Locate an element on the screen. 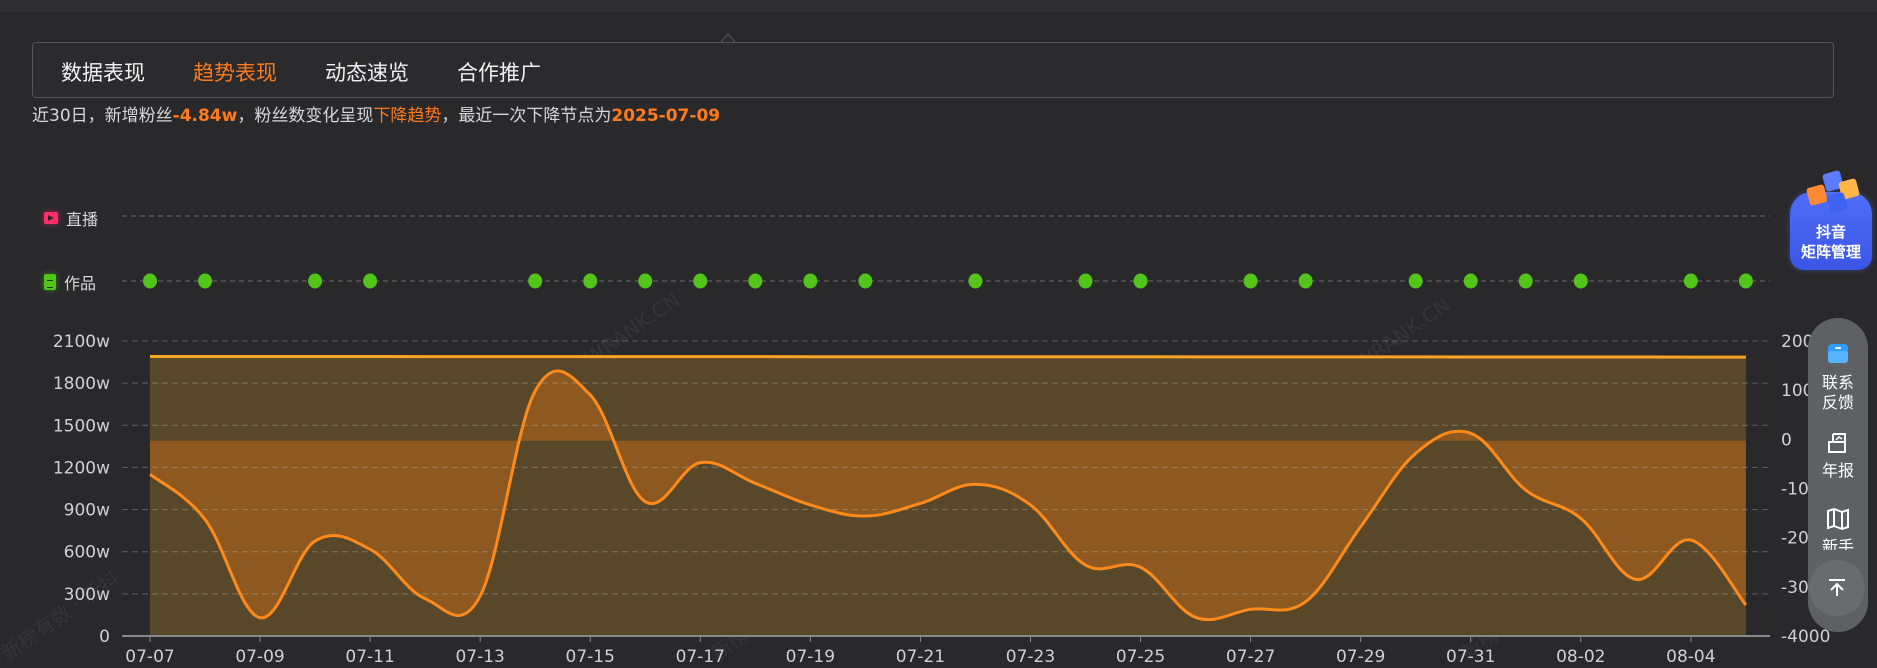 The height and width of the screenshot is (668, 1877). mailbox-icon is located at coordinates (1838, 353).